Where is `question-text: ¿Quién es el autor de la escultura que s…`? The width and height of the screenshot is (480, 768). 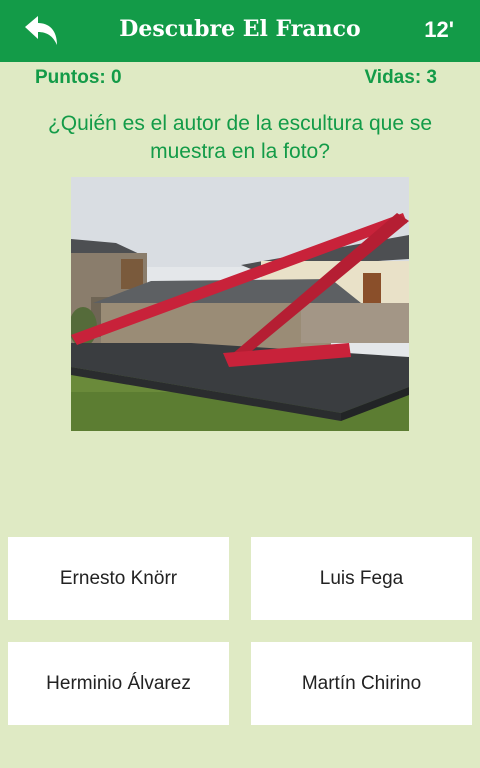 question-text: ¿Quién es el autor de la escultura que s… is located at coordinates (240, 137).